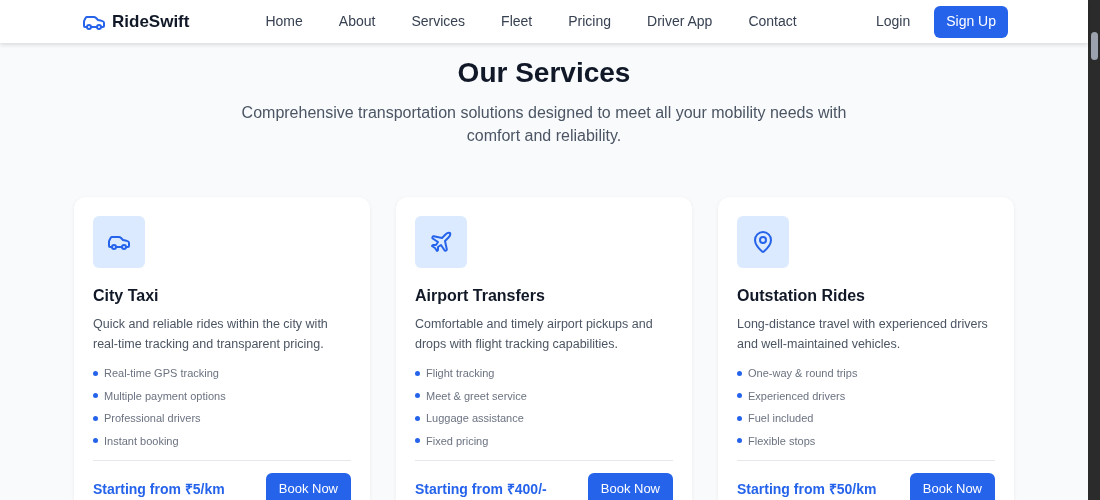  What do you see at coordinates (680, 21) in the screenshot?
I see `nav-link: Driver App` at bounding box center [680, 21].